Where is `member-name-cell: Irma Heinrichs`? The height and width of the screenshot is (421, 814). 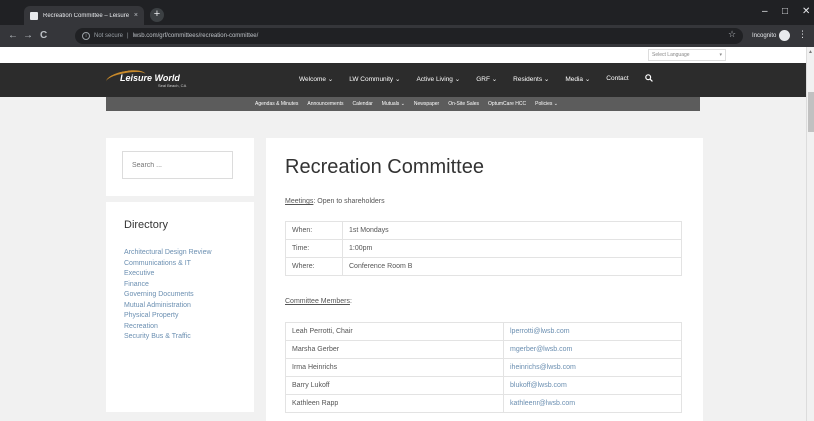 member-name-cell: Irma Heinrichs is located at coordinates (394, 367).